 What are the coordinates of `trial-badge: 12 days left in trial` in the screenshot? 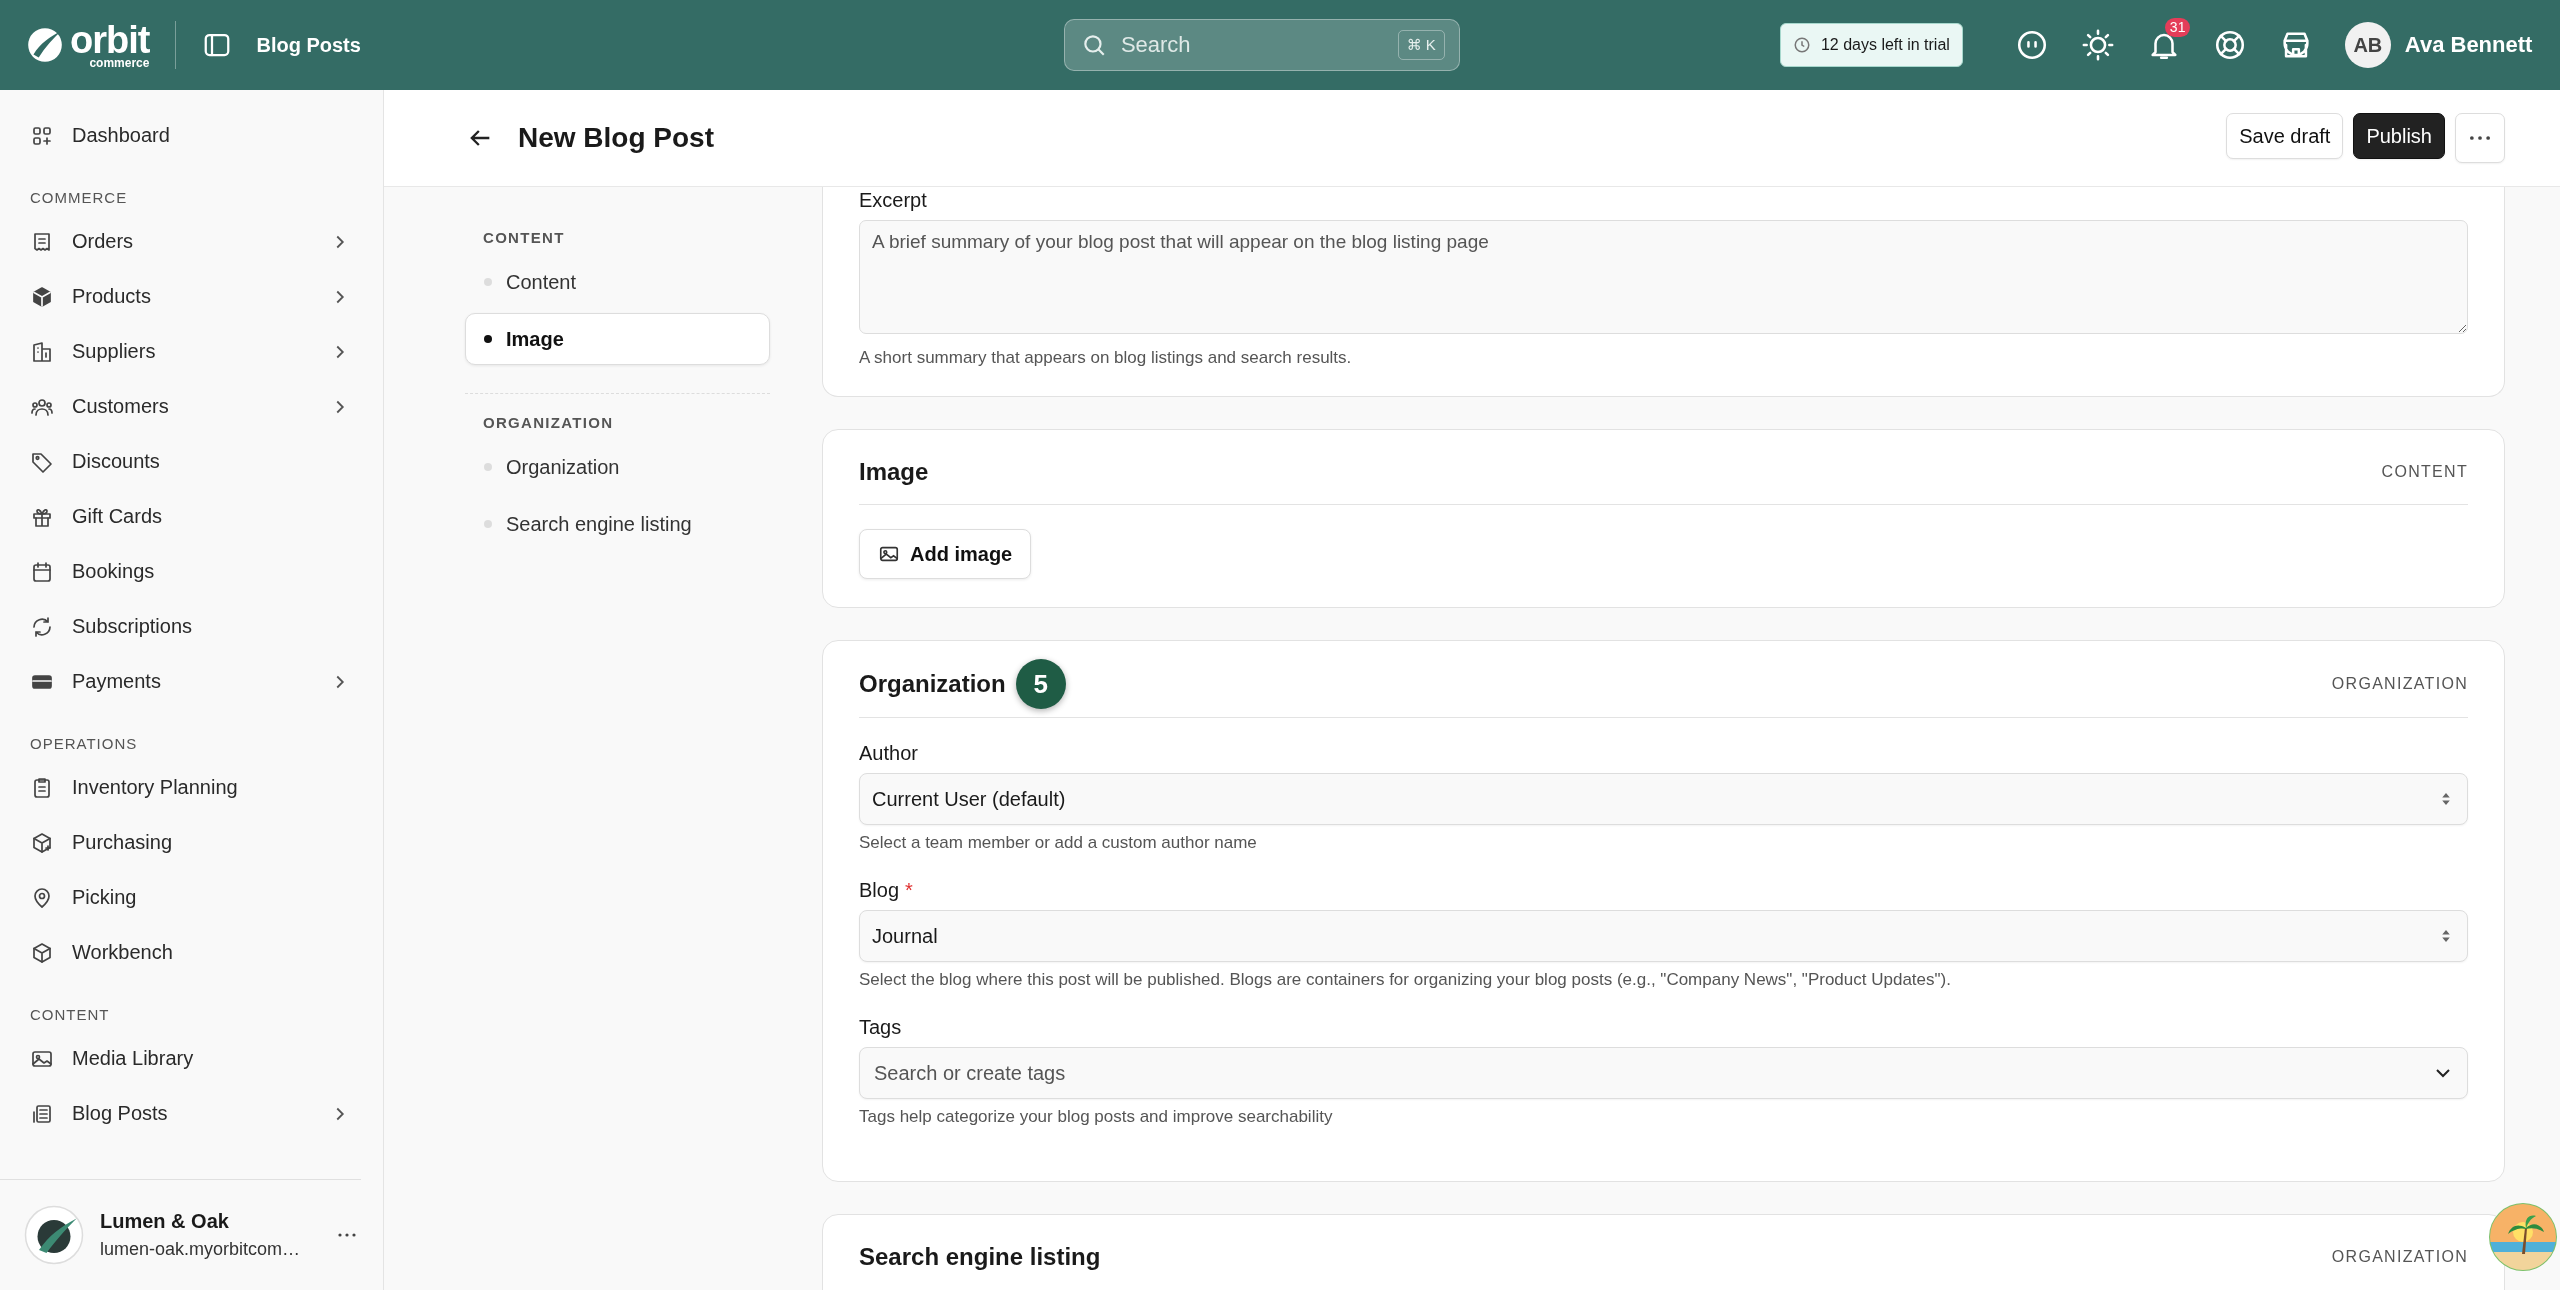 It's located at (1871, 45).